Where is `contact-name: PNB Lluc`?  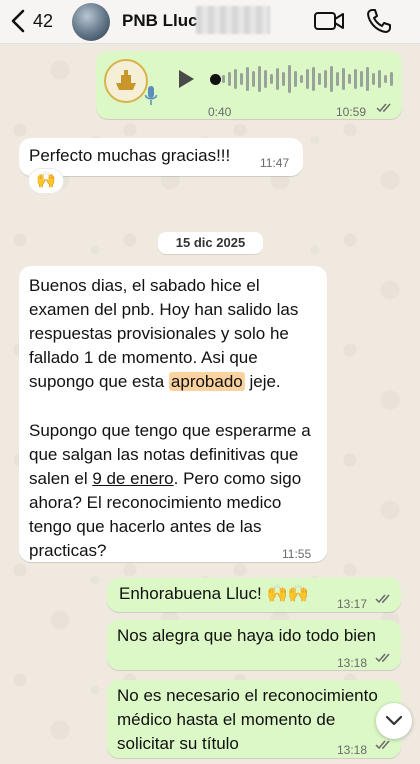
contact-name: PNB Lluc is located at coordinates (160, 21).